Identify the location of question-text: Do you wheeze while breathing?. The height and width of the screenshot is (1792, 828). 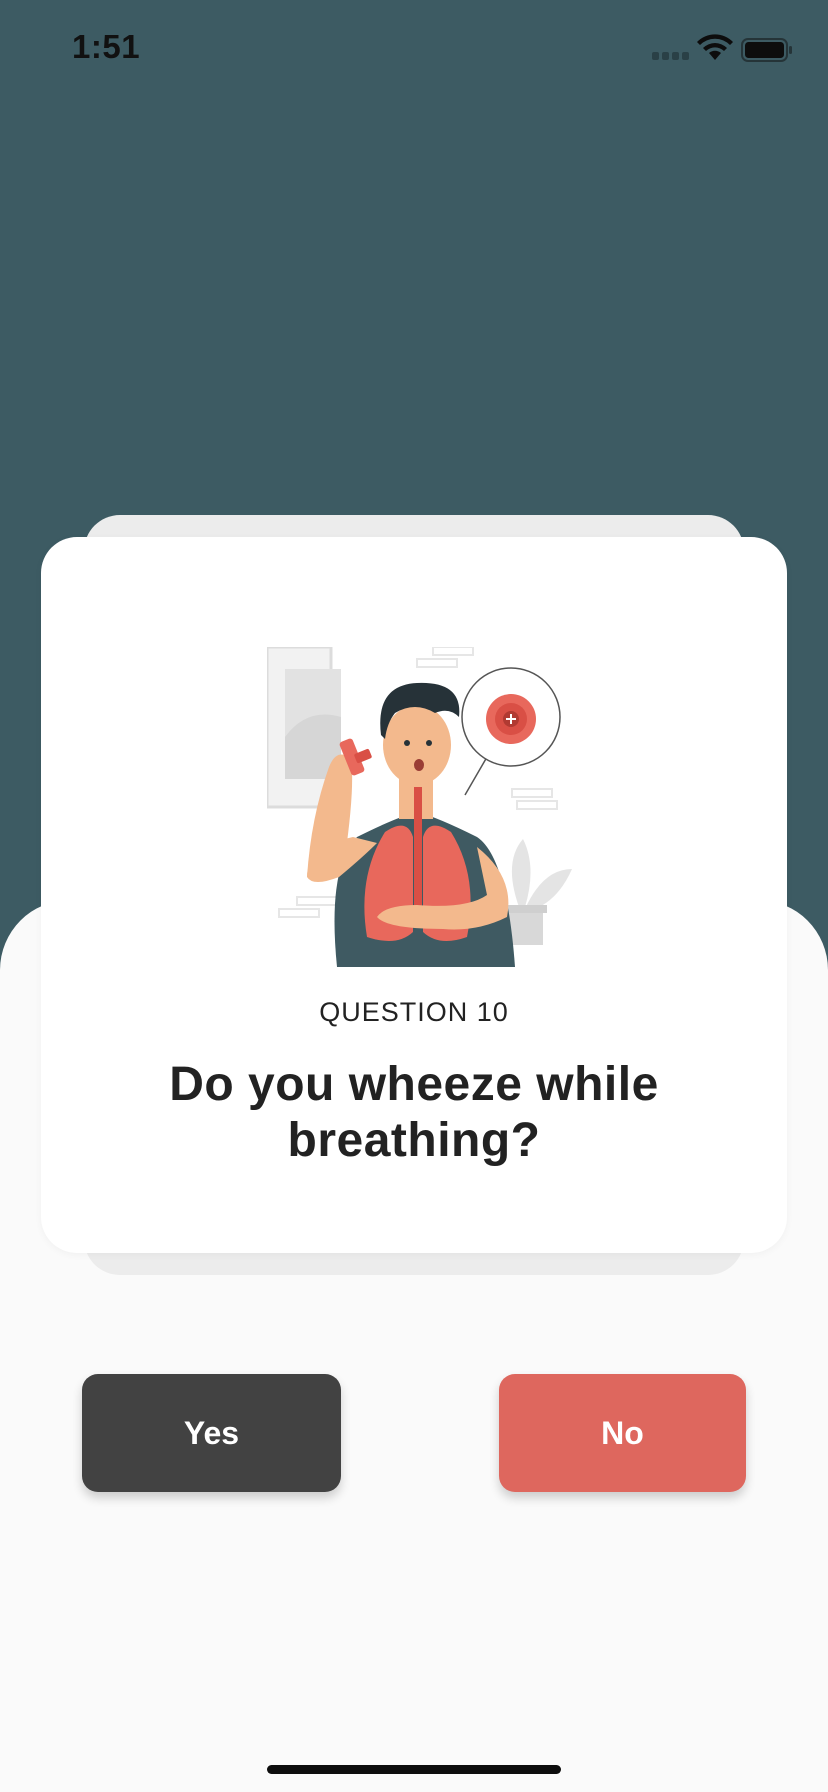
(414, 1112).